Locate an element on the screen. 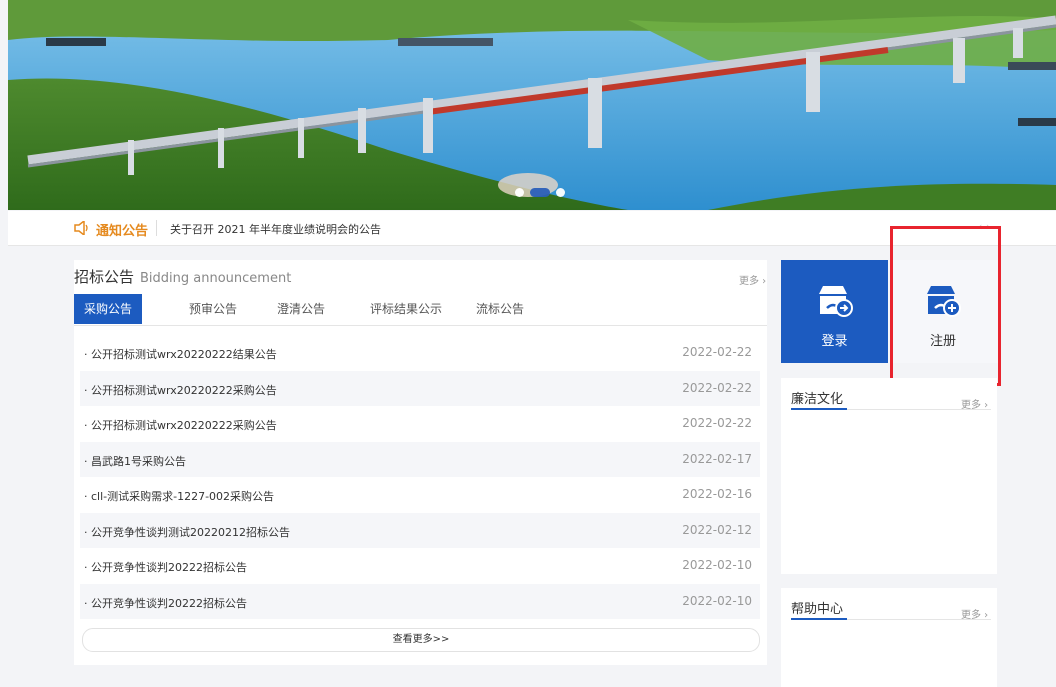 The image size is (1056, 687). carousel-dots is located at coordinates (540, 192).